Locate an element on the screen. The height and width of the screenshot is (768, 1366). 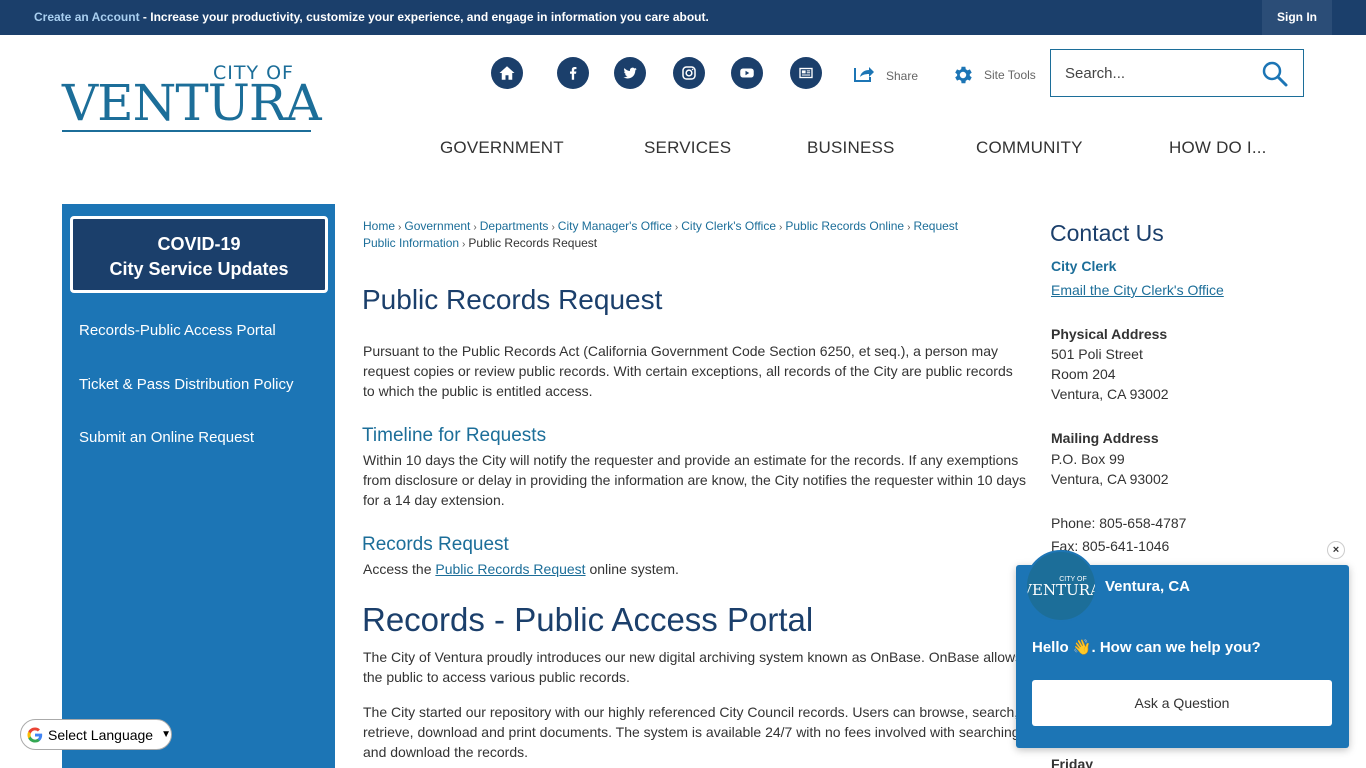
share-button: Share is located at coordinates (885, 74).